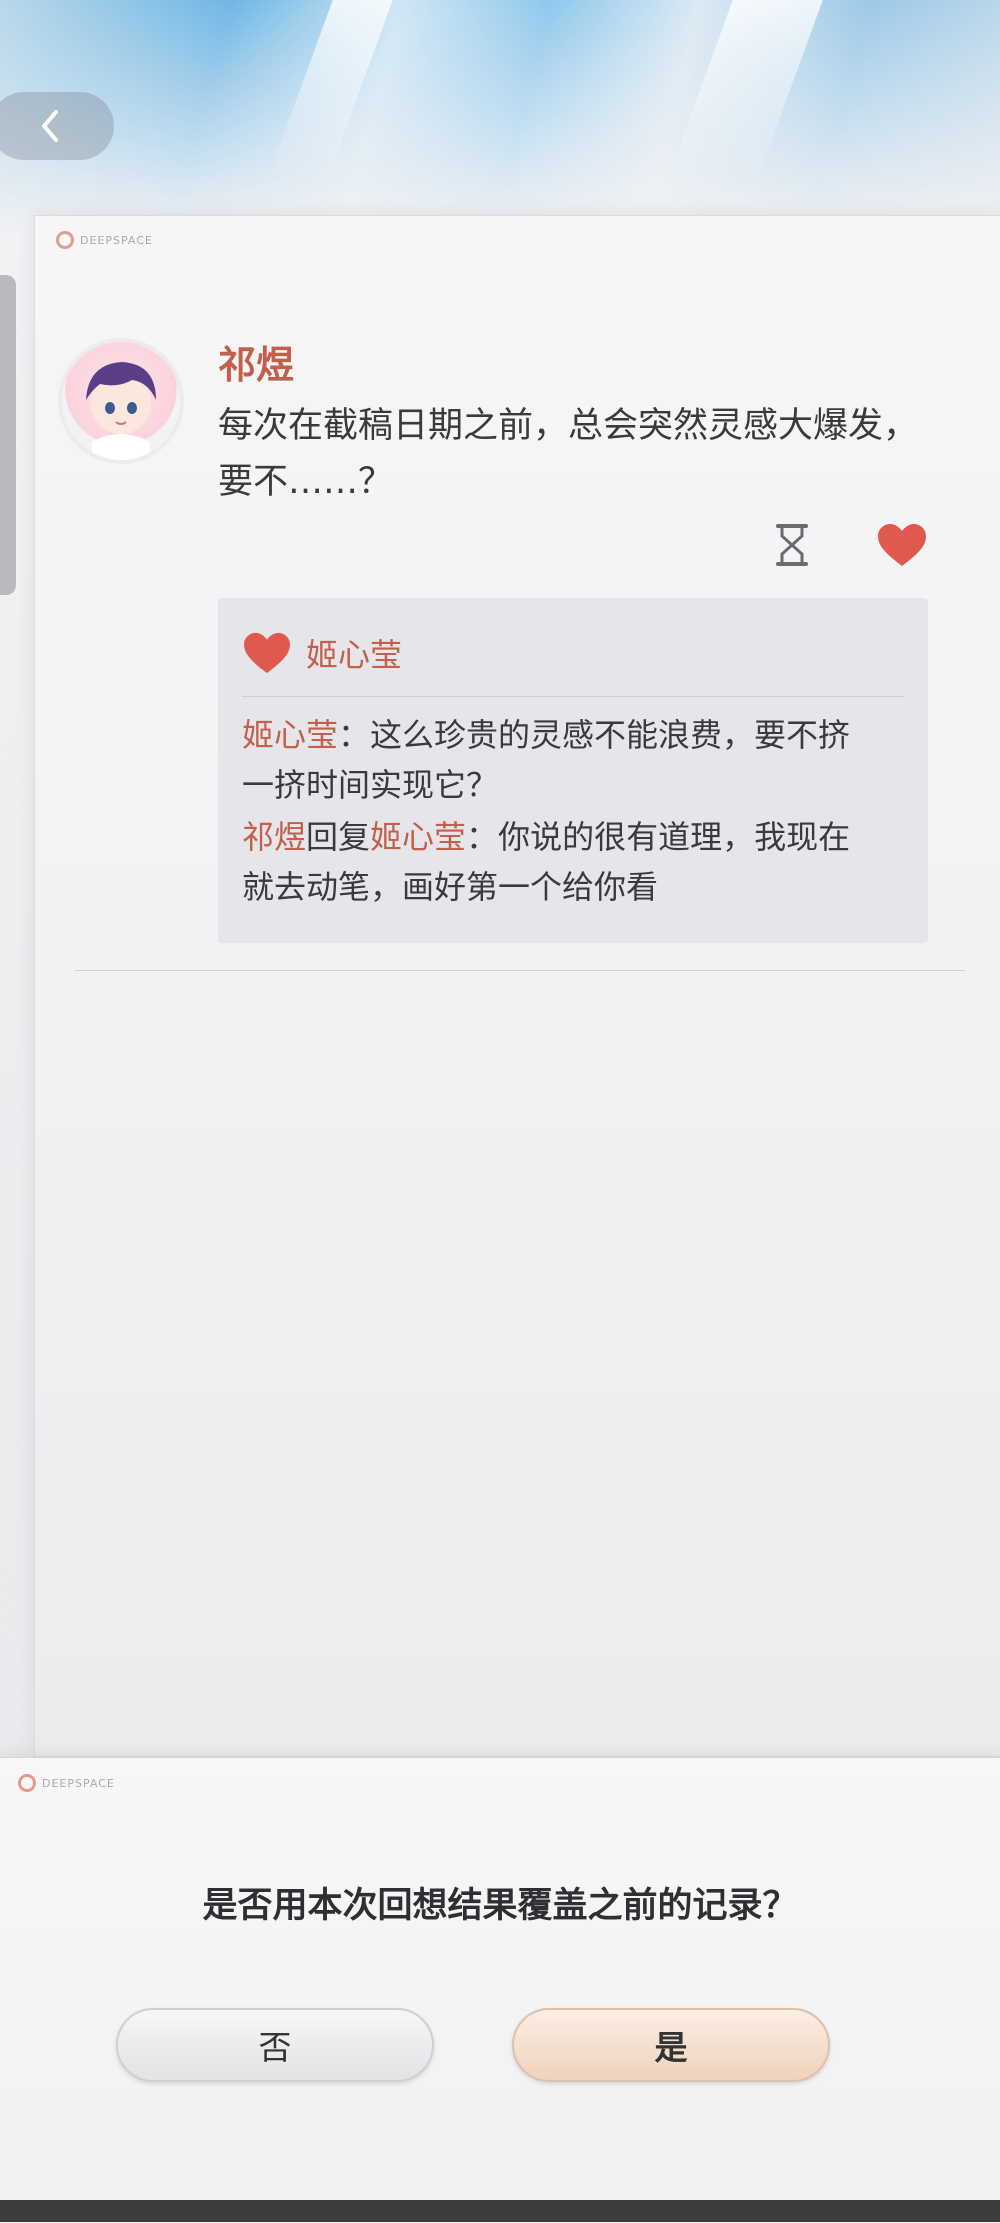 The height and width of the screenshot is (2223, 1000). I want to click on header-background, so click(500, 115).